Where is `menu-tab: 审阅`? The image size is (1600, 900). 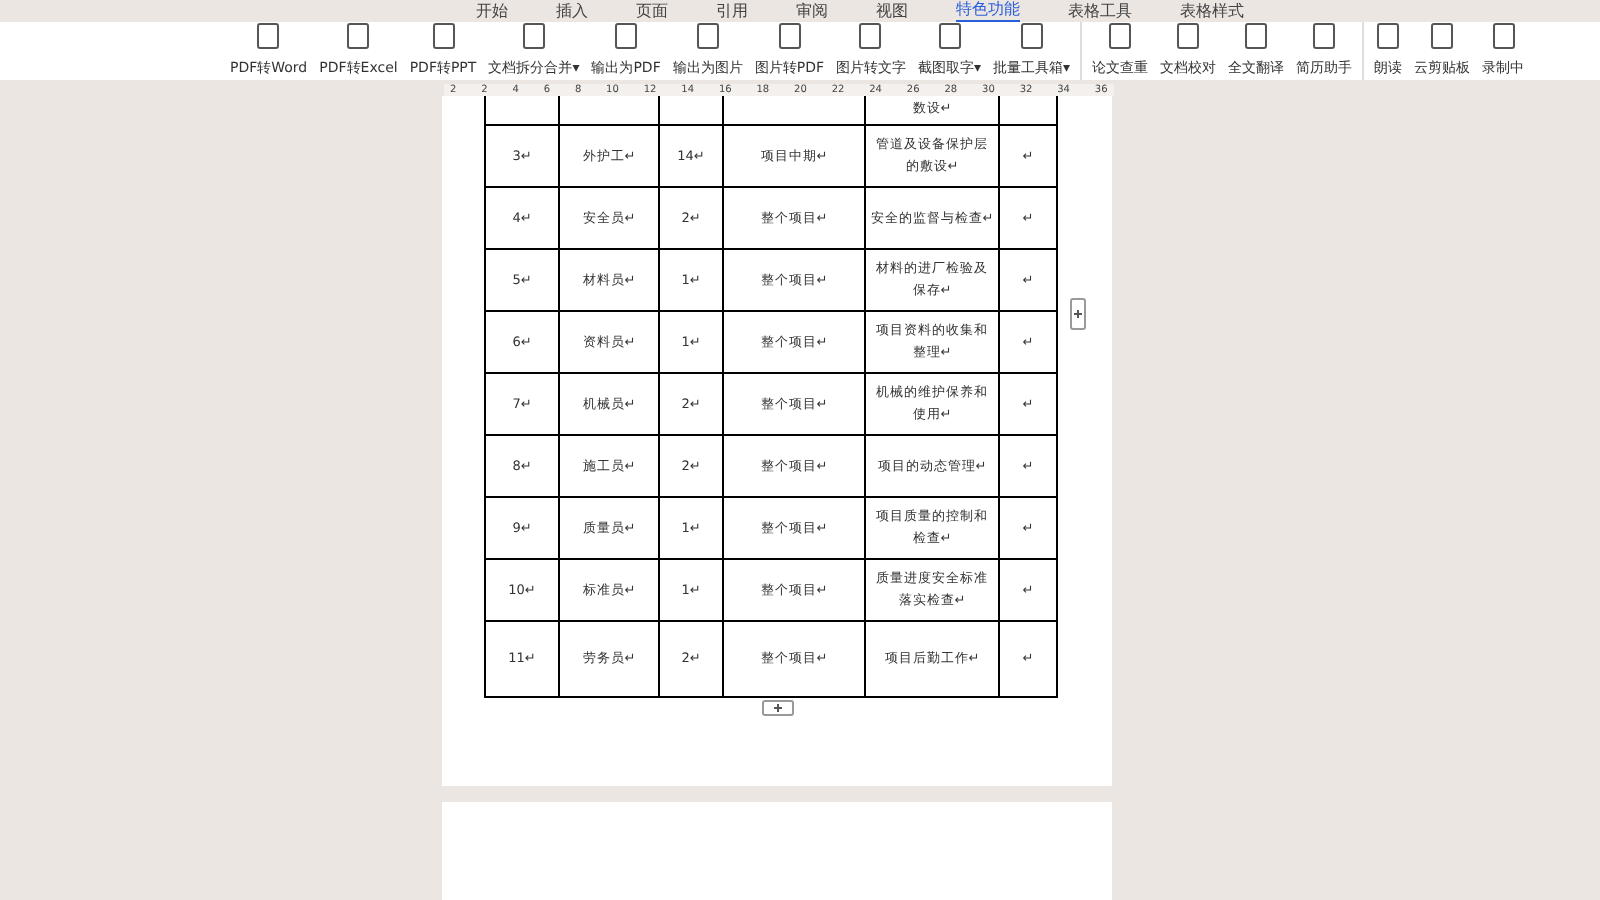
menu-tab: 审阅 is located at coordinates (812, 11).